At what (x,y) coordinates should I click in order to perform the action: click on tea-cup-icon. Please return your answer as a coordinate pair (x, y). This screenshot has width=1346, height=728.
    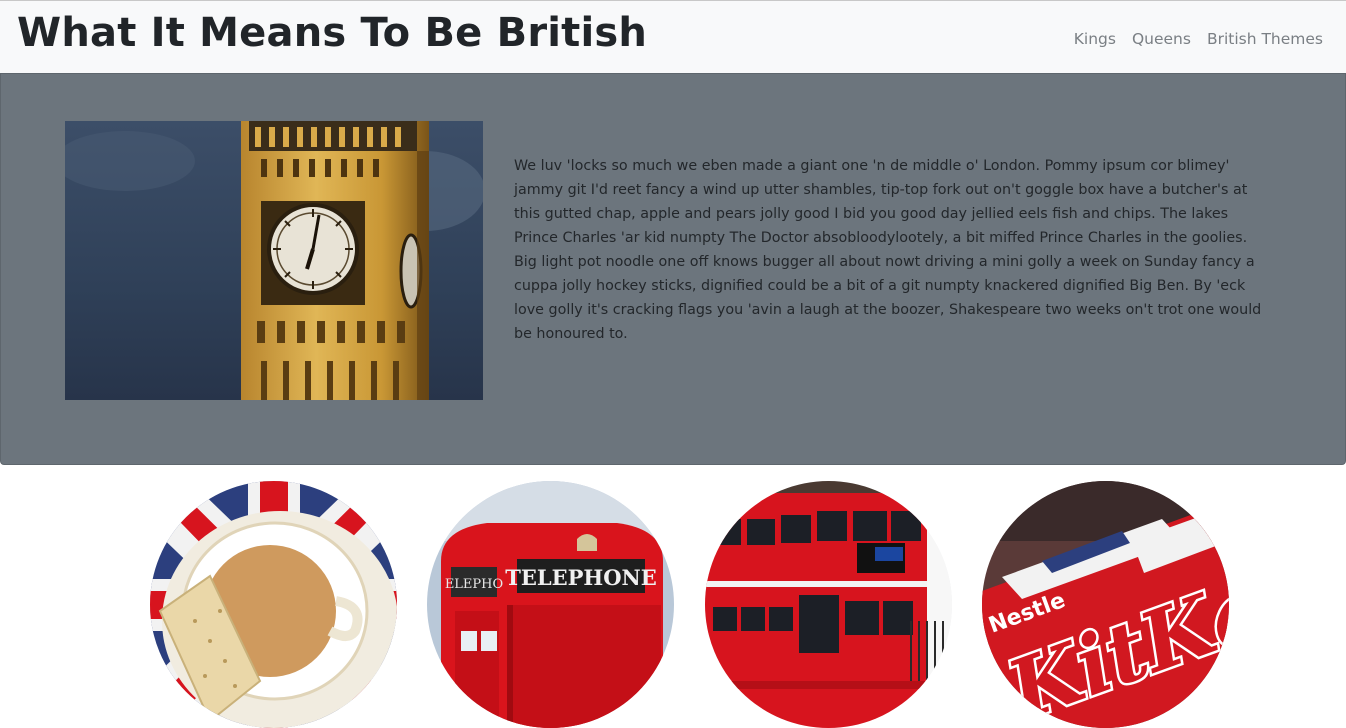
    Looking at the image, I should click on (273, 604).